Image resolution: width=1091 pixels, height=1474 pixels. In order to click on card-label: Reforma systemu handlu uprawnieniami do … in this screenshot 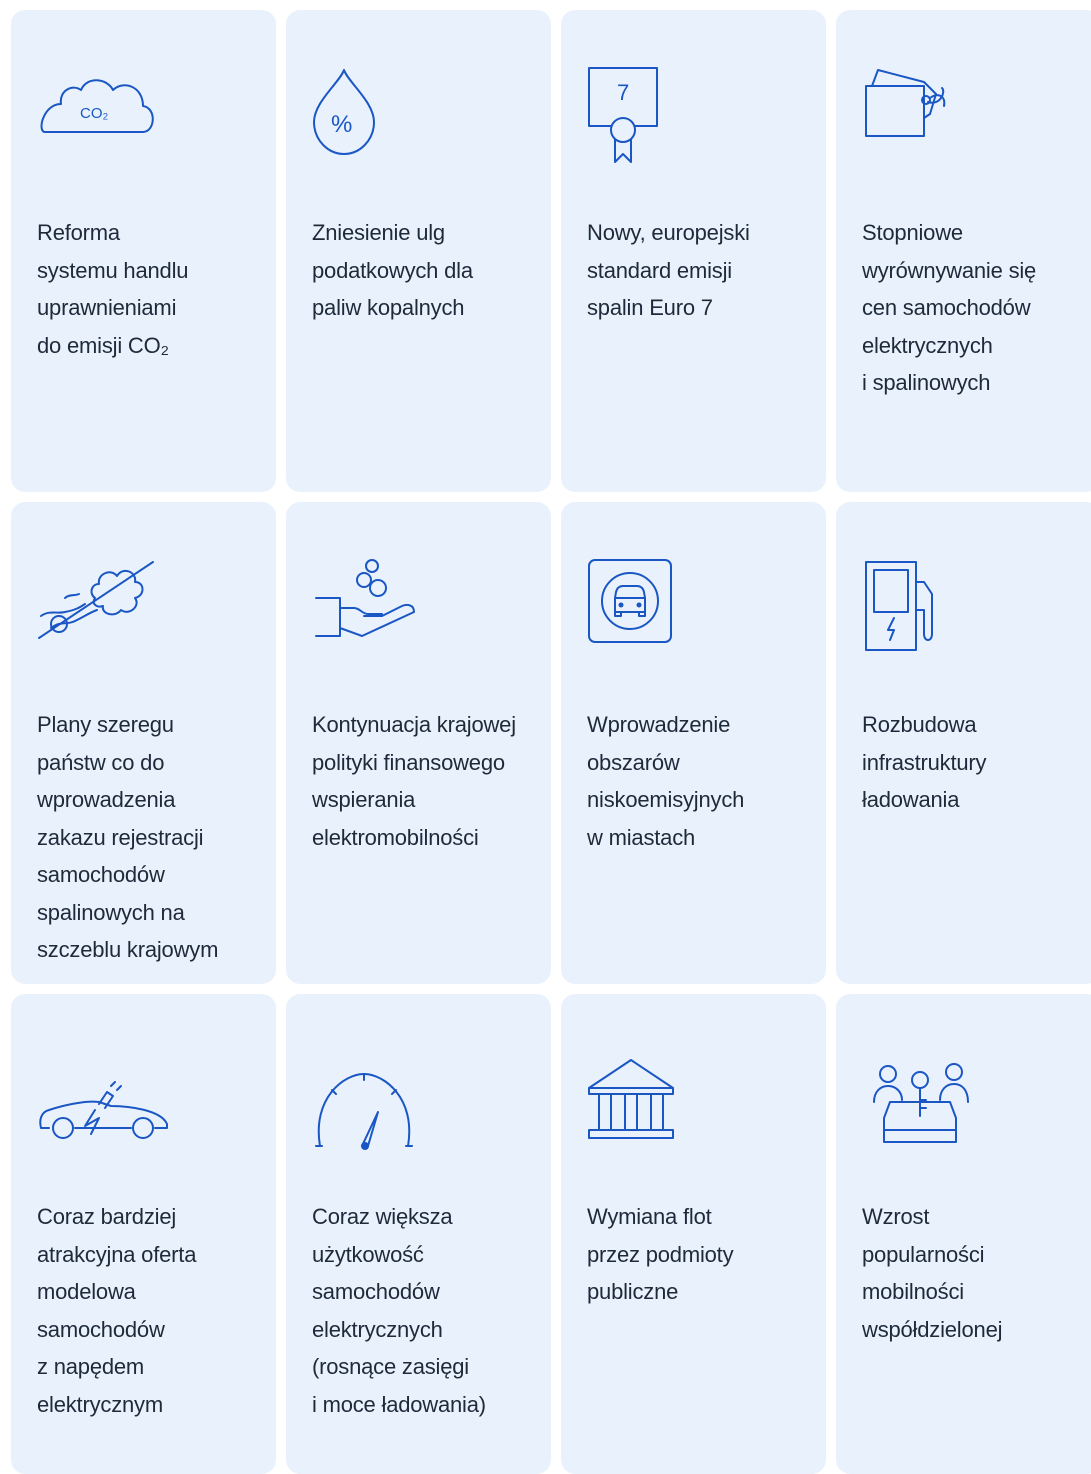, I will do `click(113, 289)`.